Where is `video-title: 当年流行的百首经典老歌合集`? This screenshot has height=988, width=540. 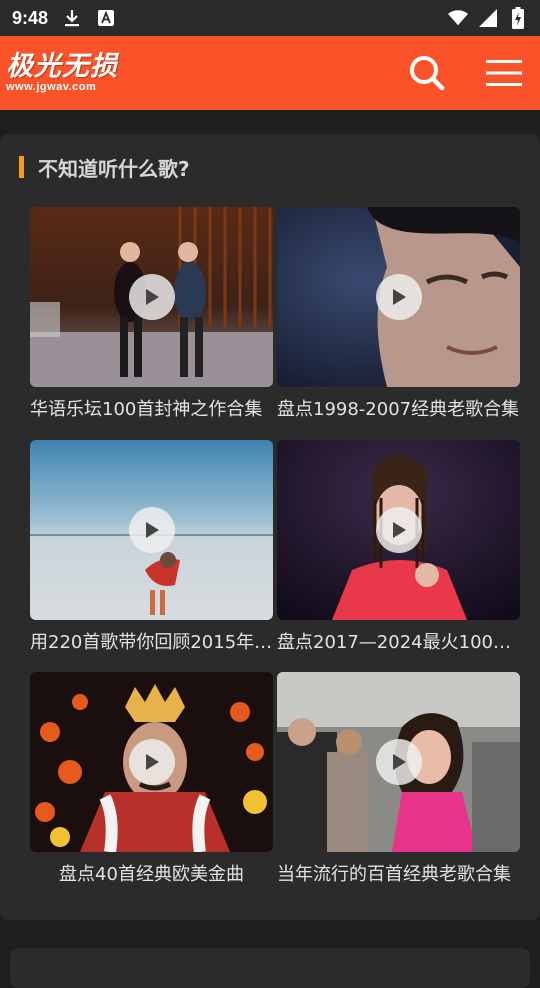
video-title: 当年流行的百首经典老歌合集 is located at coordinates (394, 874).